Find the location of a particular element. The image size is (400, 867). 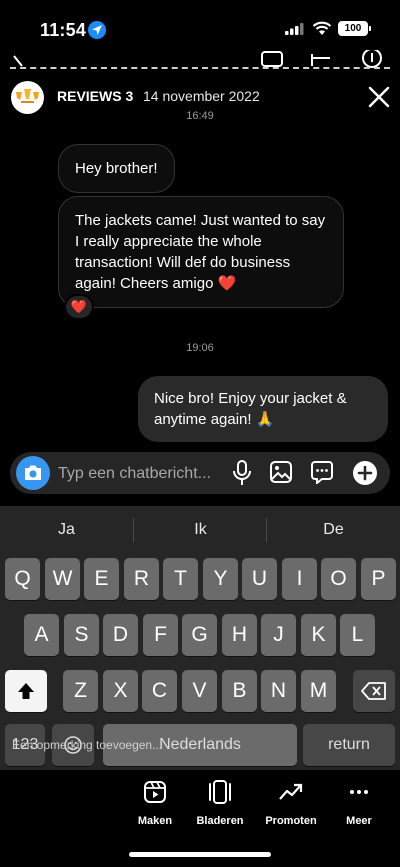

dashed-divider is located at coordinates (200, 68).